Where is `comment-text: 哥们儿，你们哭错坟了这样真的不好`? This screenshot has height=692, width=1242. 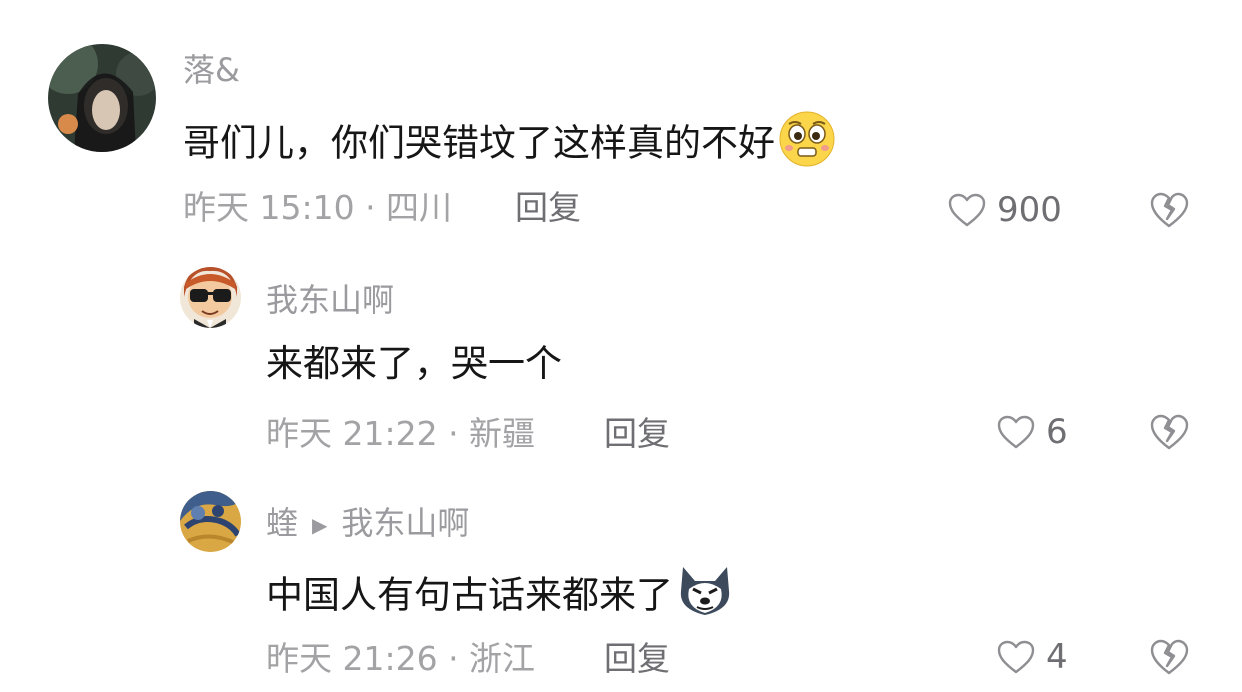 comment-text: 哥们儿，你们哭错坟了这样真的不好 is located at coordinates (510, 145).